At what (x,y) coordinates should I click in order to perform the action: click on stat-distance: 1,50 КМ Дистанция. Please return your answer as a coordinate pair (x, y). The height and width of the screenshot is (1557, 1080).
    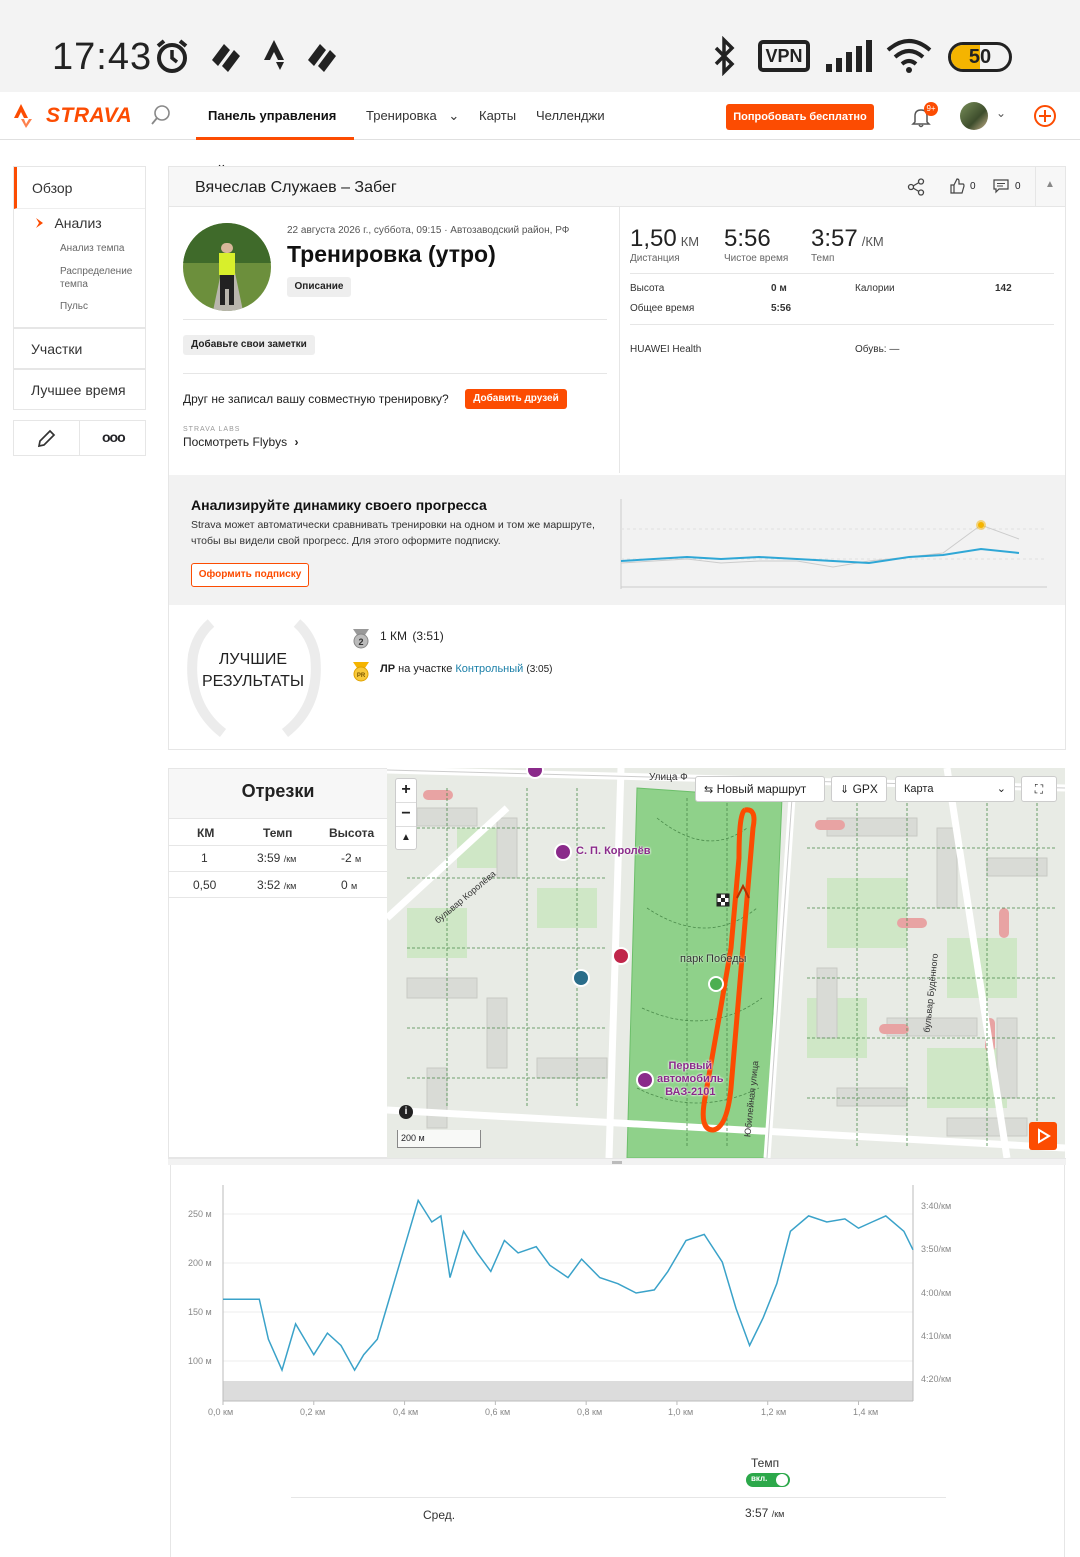
    Looking at the image, I should click on (665, 244).